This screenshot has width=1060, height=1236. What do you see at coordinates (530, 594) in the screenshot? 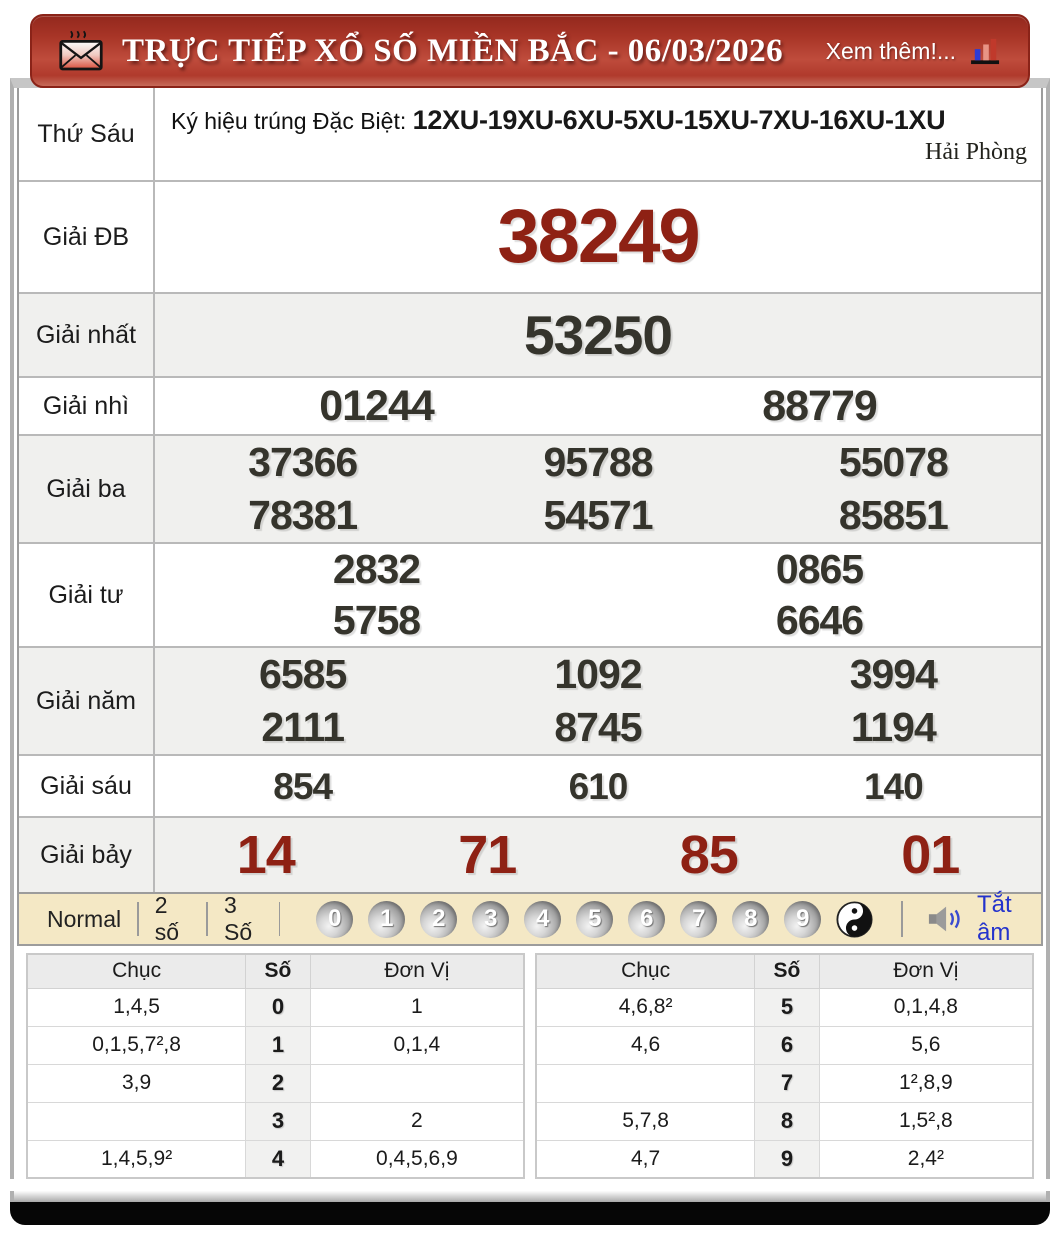
I see `prize-row-fourth: Giải tư 2832 0865 5758 6646` at bounding box center [530, 594].